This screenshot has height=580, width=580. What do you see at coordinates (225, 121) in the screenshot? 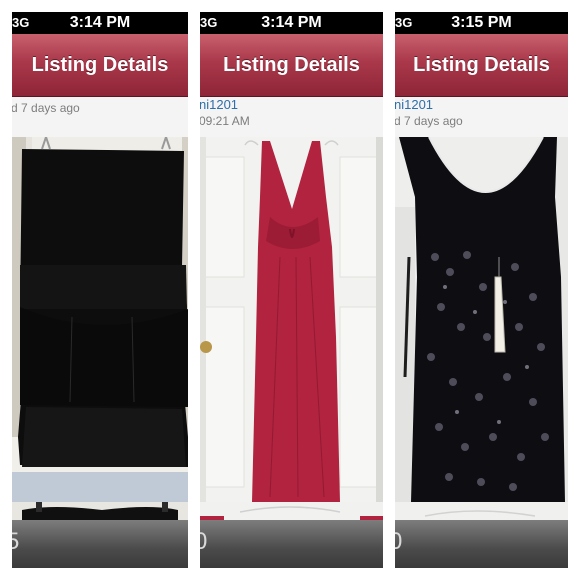
I see `listing-time: 09:21 AM` at bounding box center [225, 121].